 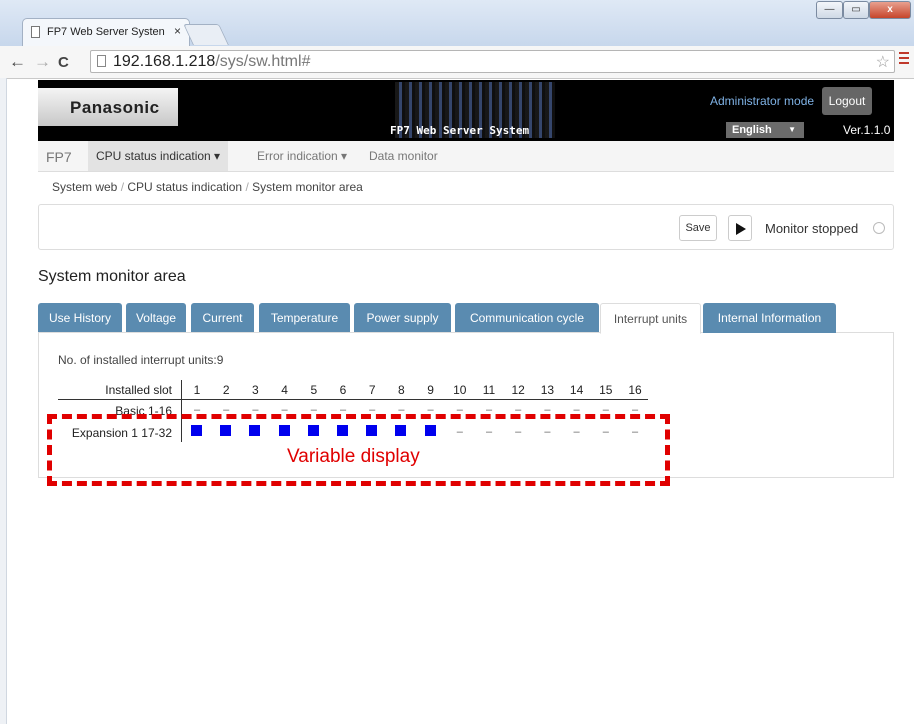 What do you see at coordinates (762, 101) in the screenshot?
I see `admin-mode-label: Administrator mode` at bounding box center [762, 101].